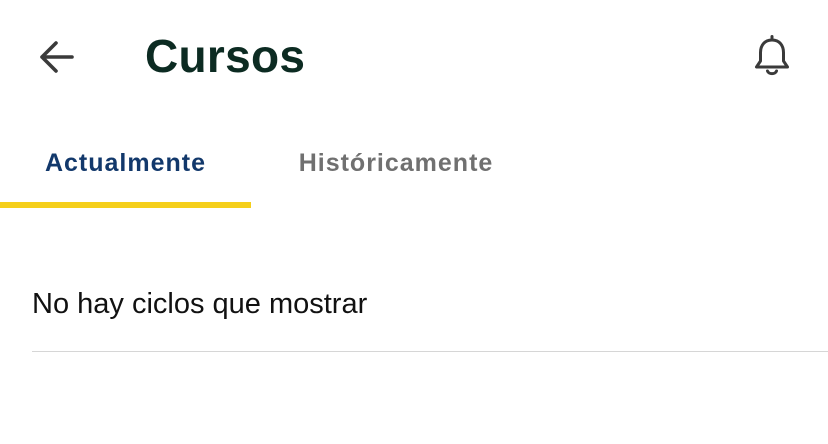  Describe the element at coordinates (200, 304) in the screenshot. I see `empty-state-message: No hay ciclos que mostrar` at that location.